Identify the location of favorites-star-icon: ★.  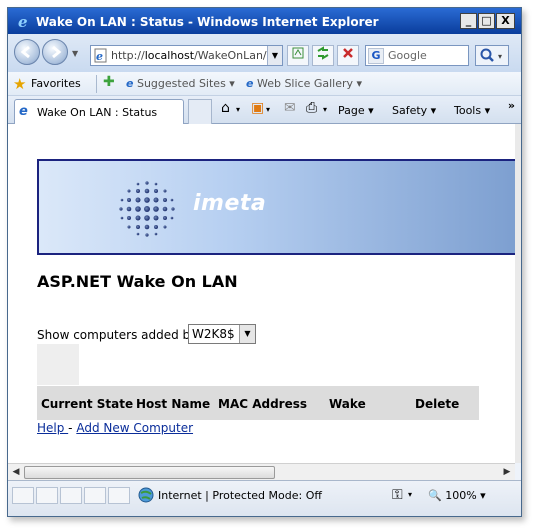
(19, 84).